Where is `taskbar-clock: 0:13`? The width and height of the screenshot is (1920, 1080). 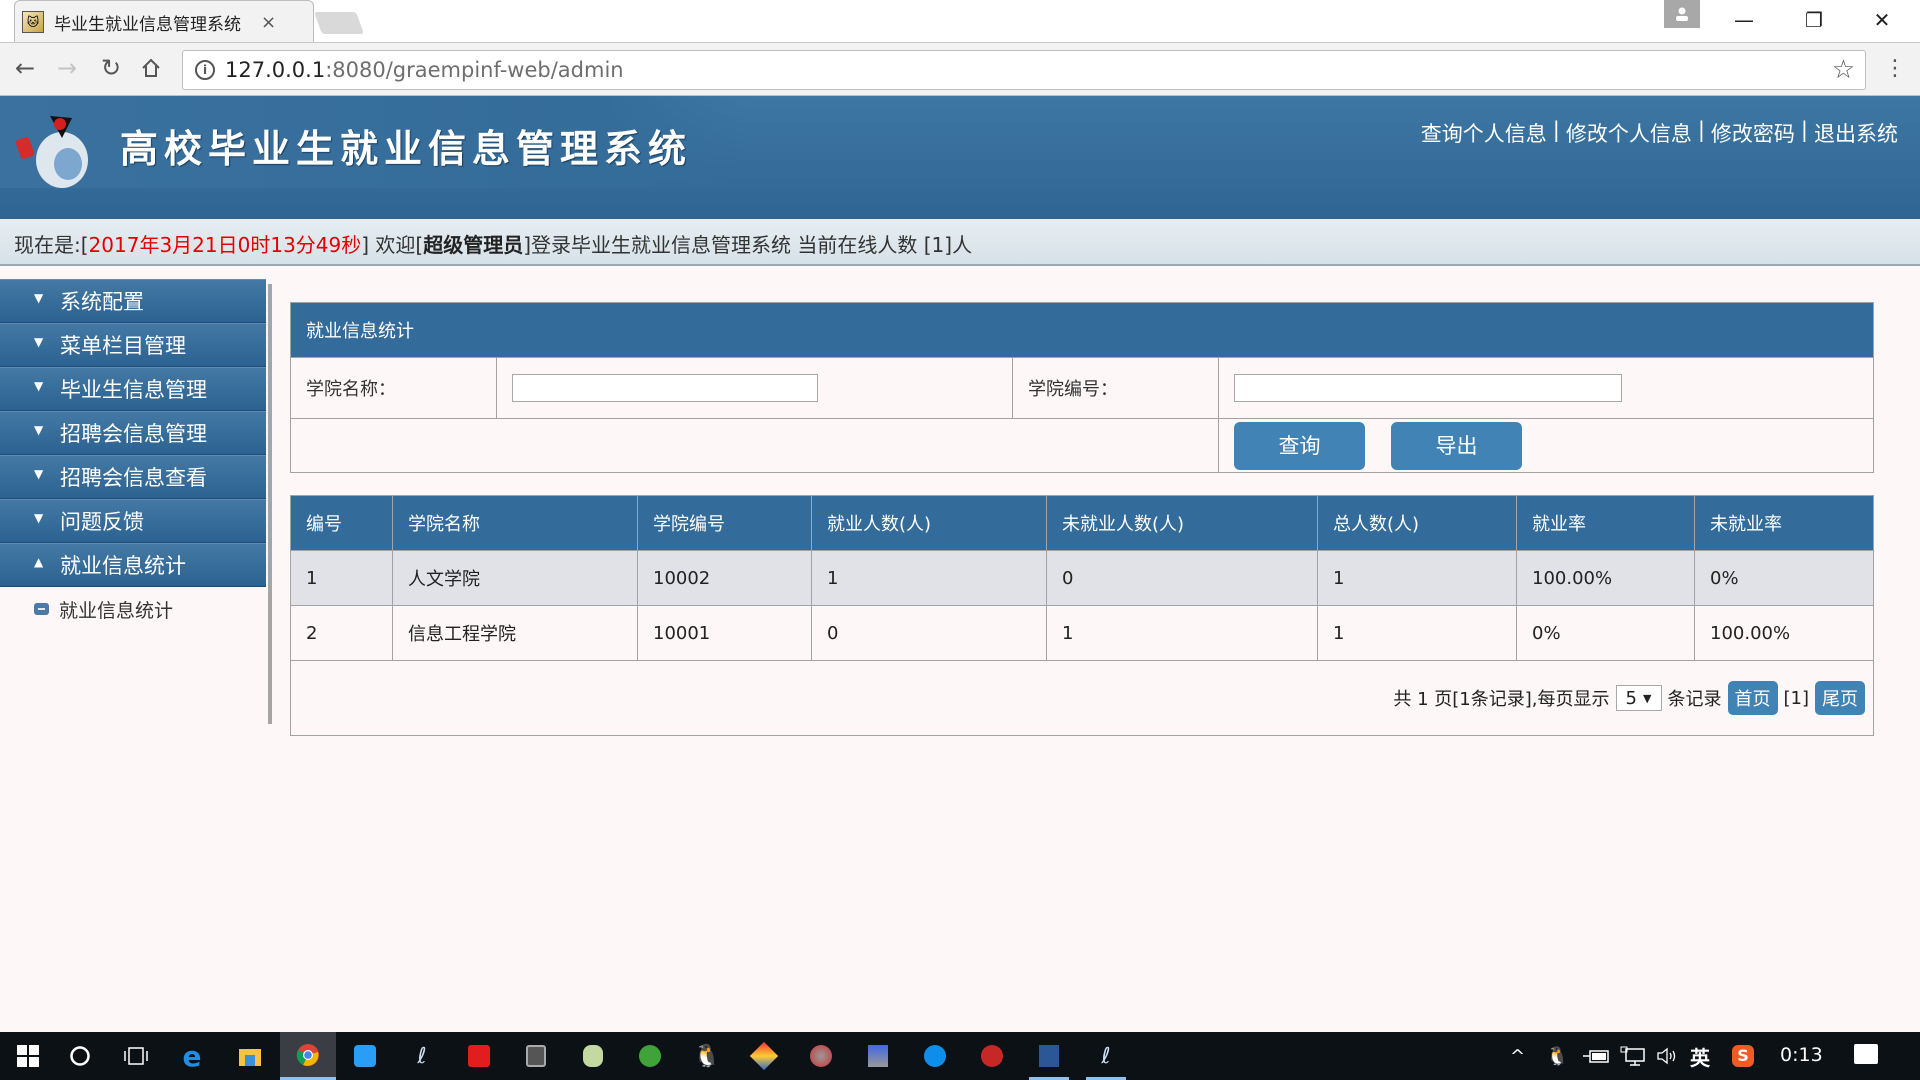 taskbar-clock: 0:13 is located at coordinates (1801, 1055).